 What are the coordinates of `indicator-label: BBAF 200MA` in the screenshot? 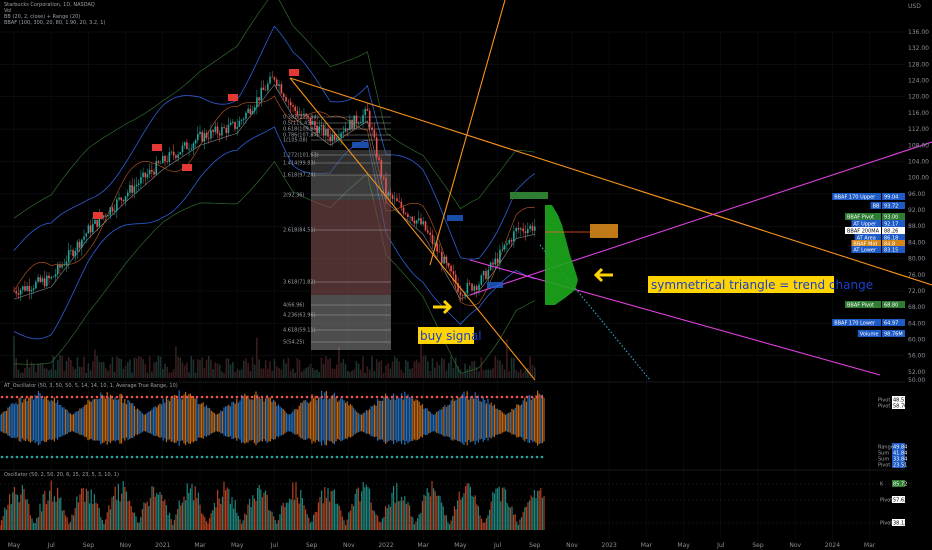 It's located at (863, 232).